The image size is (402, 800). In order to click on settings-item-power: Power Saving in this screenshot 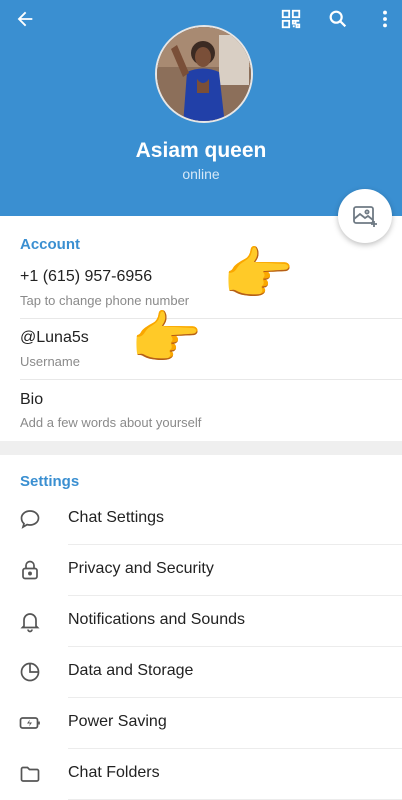, I will do `click(201, 723)`.